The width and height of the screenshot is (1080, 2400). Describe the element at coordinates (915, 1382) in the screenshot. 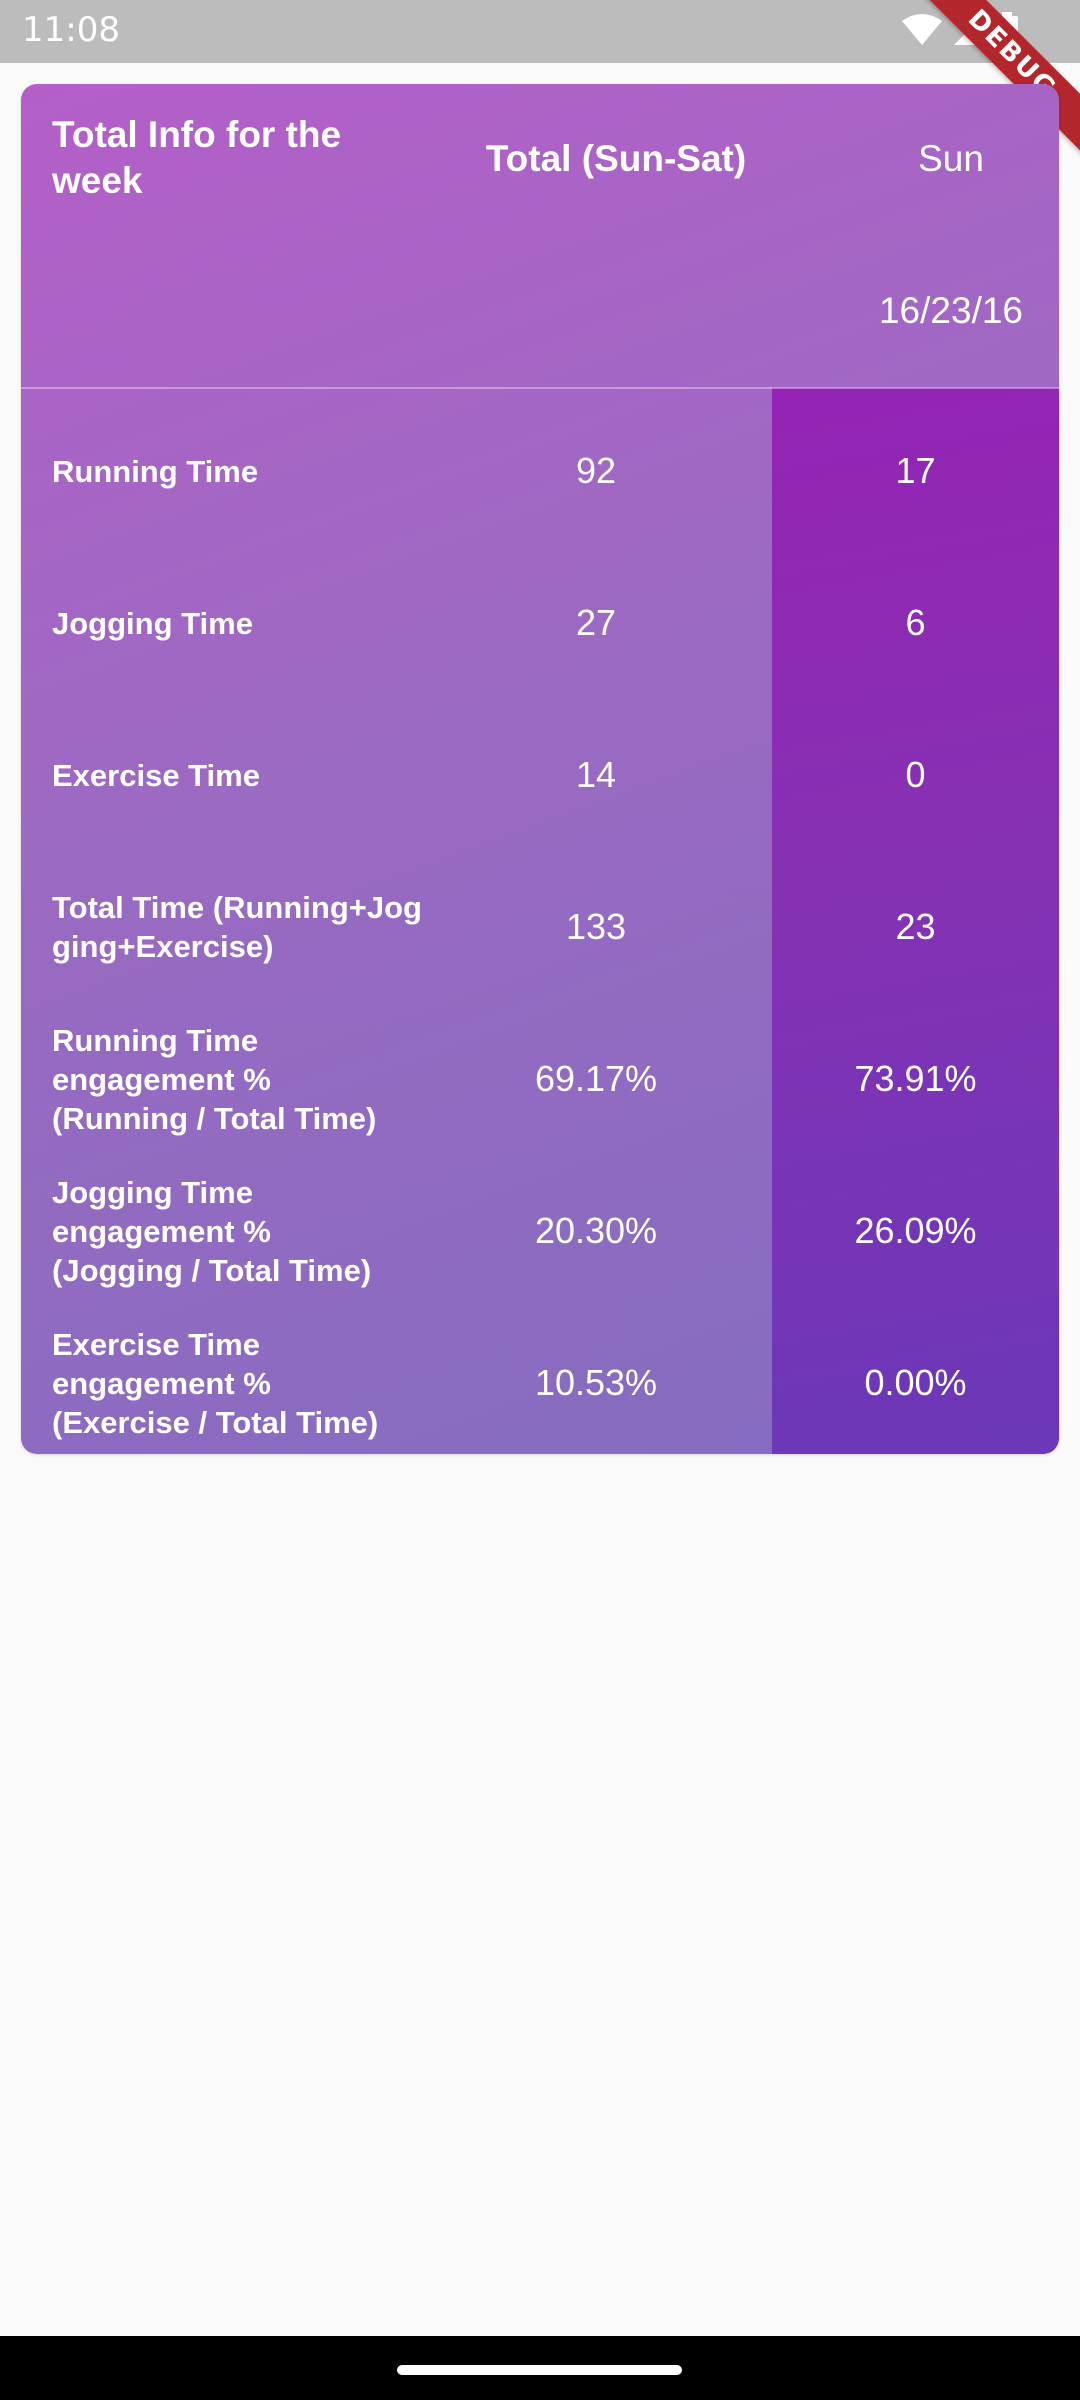

I see `row-day-value: 0.00%` at that location.